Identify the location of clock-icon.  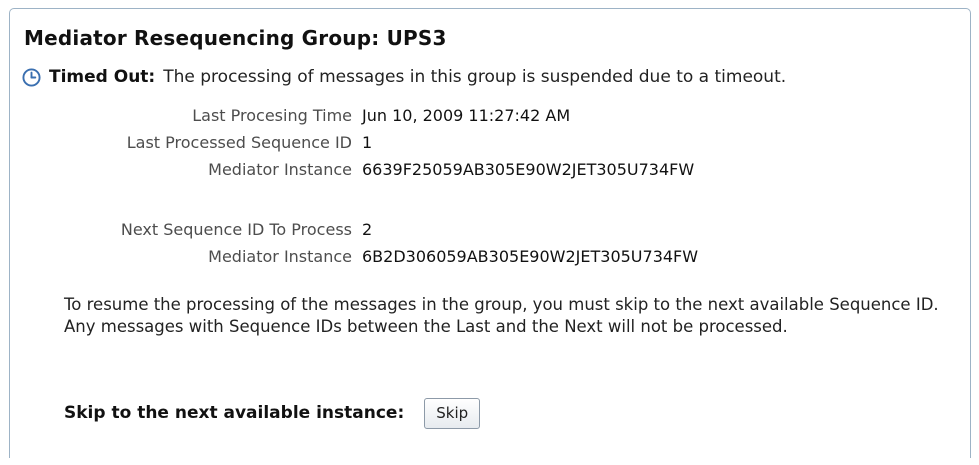
(31, 77).